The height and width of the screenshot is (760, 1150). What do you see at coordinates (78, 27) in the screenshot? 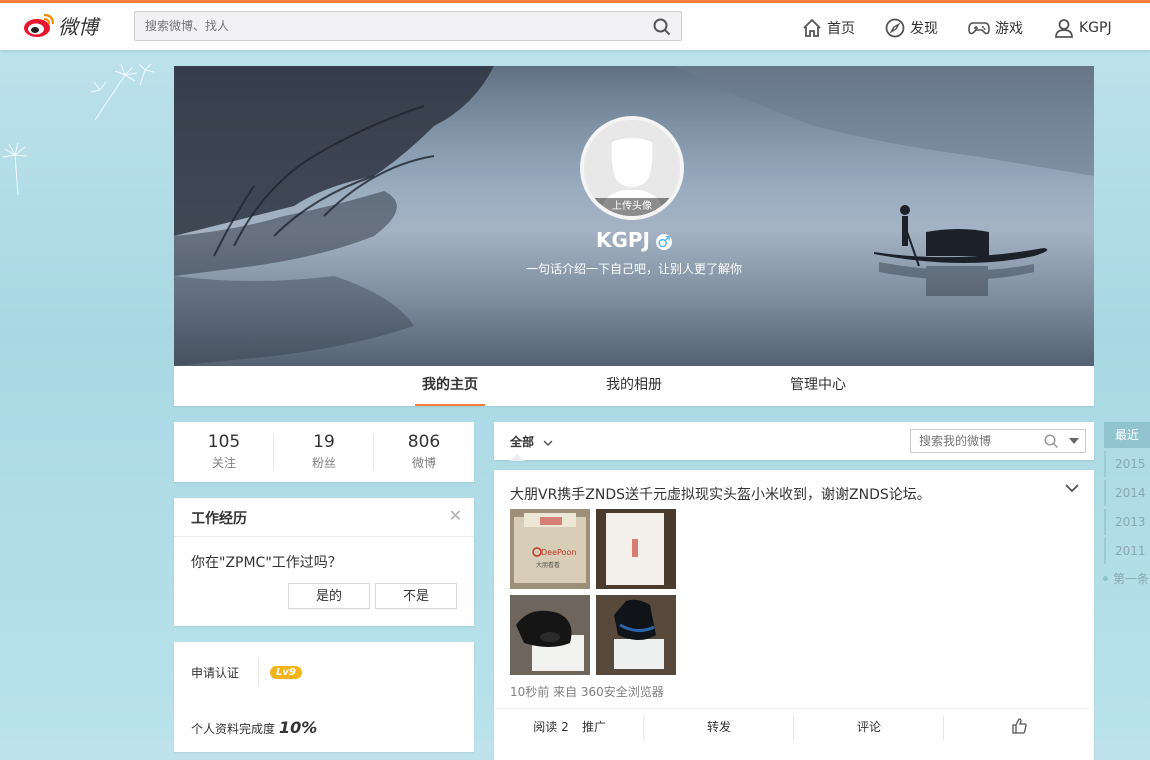
I see `logo-text: 微博` at bounding box center [78, 27].